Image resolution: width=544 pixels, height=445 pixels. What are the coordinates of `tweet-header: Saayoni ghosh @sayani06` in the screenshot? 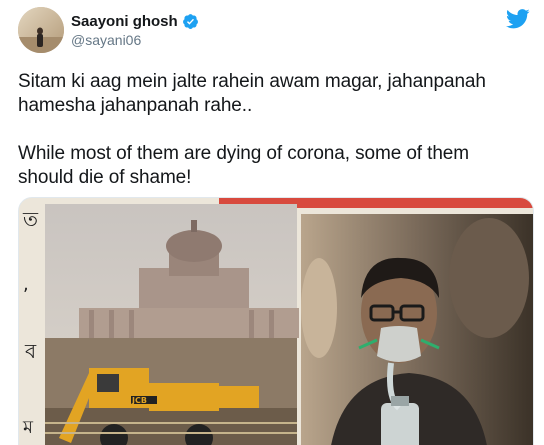 It's located at (274, 31).